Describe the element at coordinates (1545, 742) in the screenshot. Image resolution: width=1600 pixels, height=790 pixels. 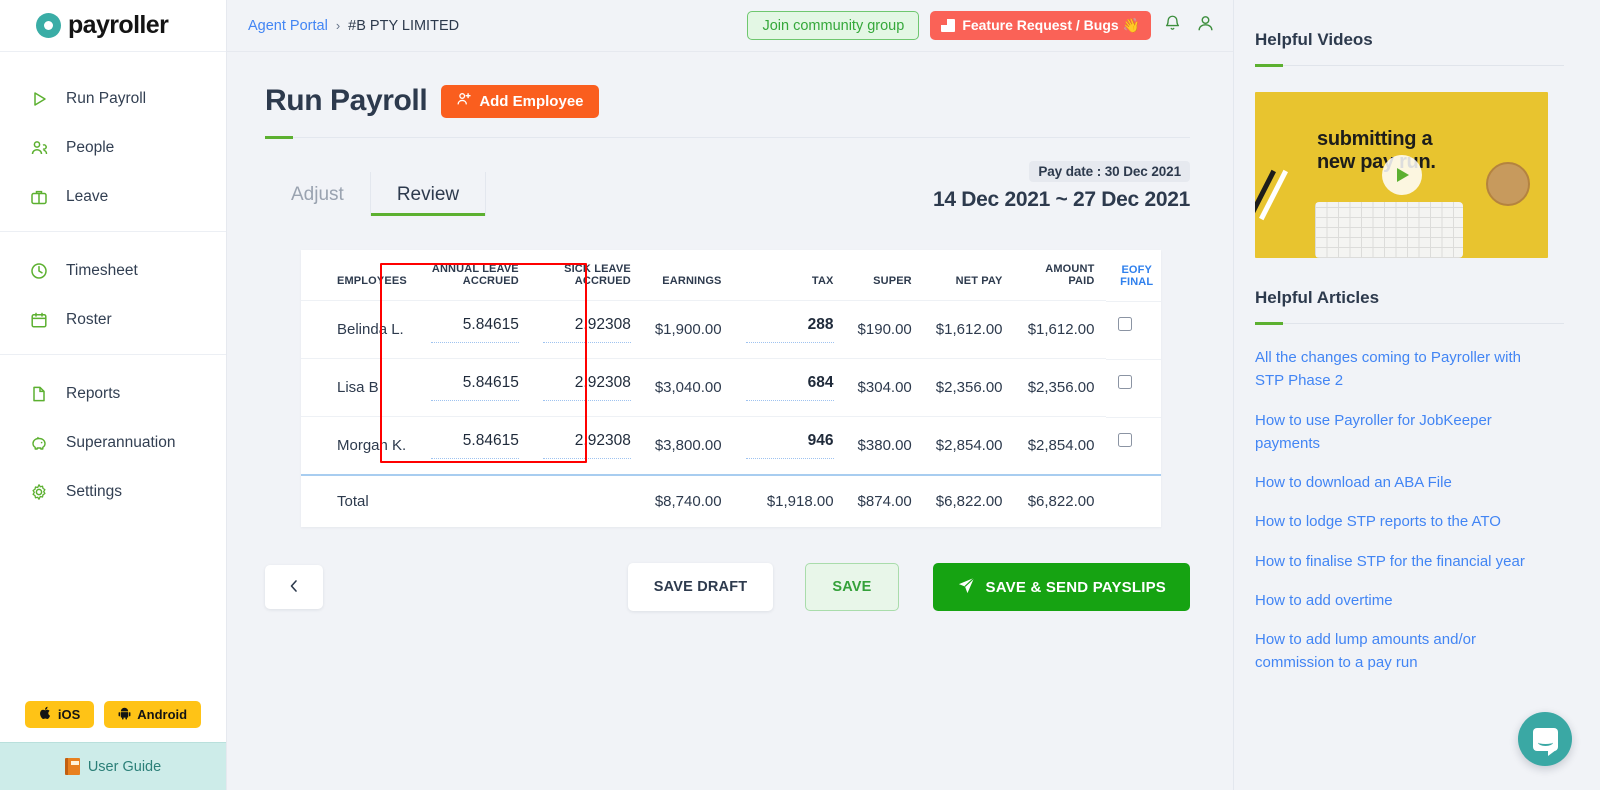
I see `smile-shape` at that location.